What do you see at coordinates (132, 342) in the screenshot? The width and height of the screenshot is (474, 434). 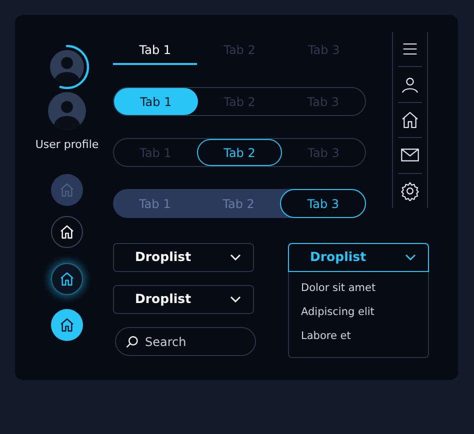 I see `search-icon` at bounding box center [132, 342].